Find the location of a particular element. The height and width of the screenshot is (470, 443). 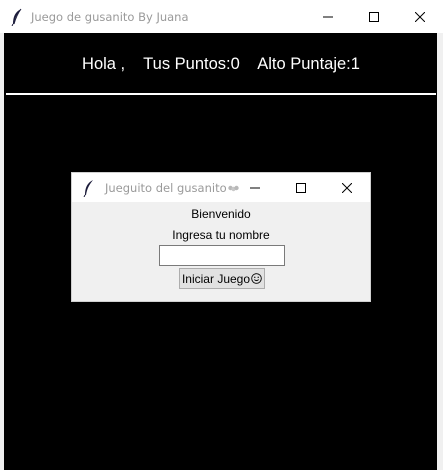

window-border is located at coordinates (440, 251).